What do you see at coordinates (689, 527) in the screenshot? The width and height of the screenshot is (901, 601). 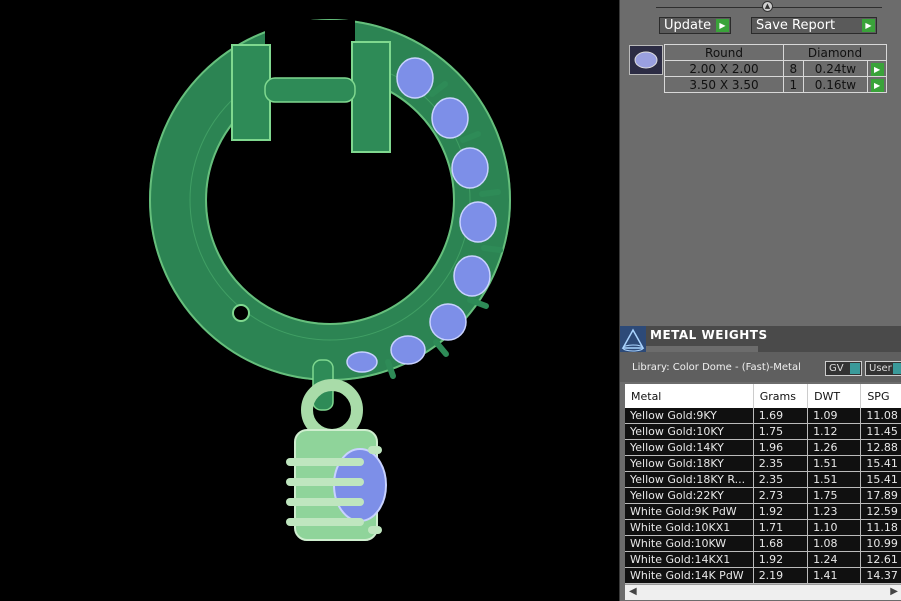 I see `metal-name: White Gold:10KX1` at bounding box center [689, 527].